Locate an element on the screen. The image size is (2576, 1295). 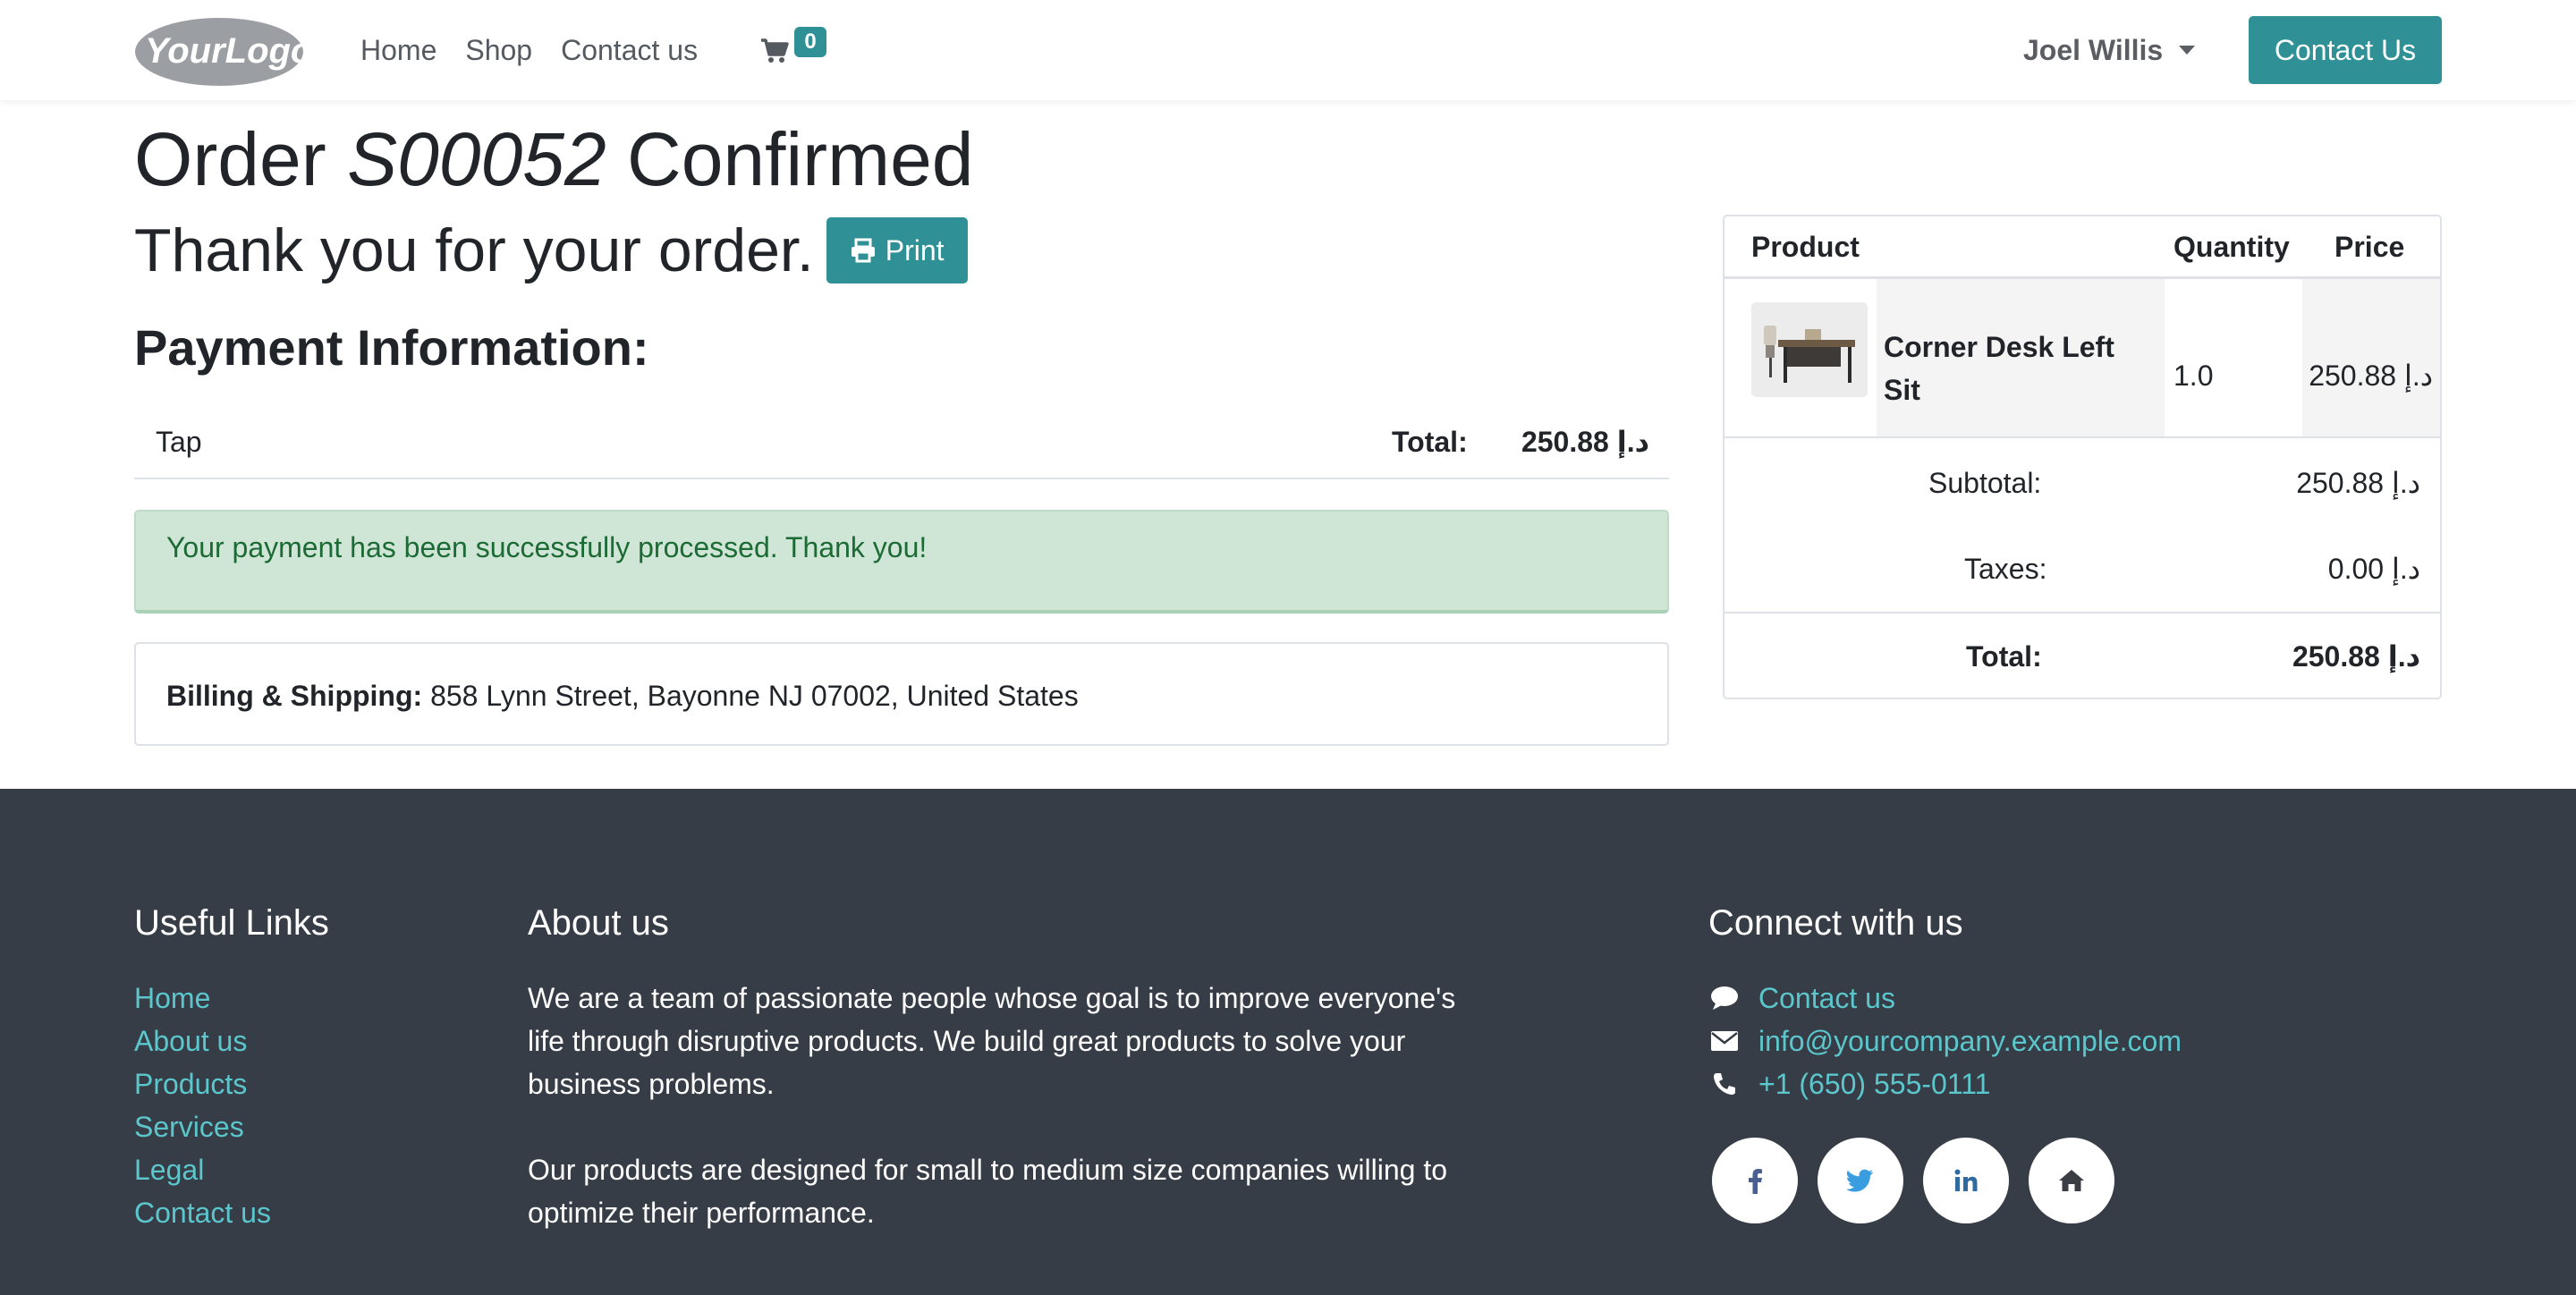
website-button is located at coordinates (2071, 1180).